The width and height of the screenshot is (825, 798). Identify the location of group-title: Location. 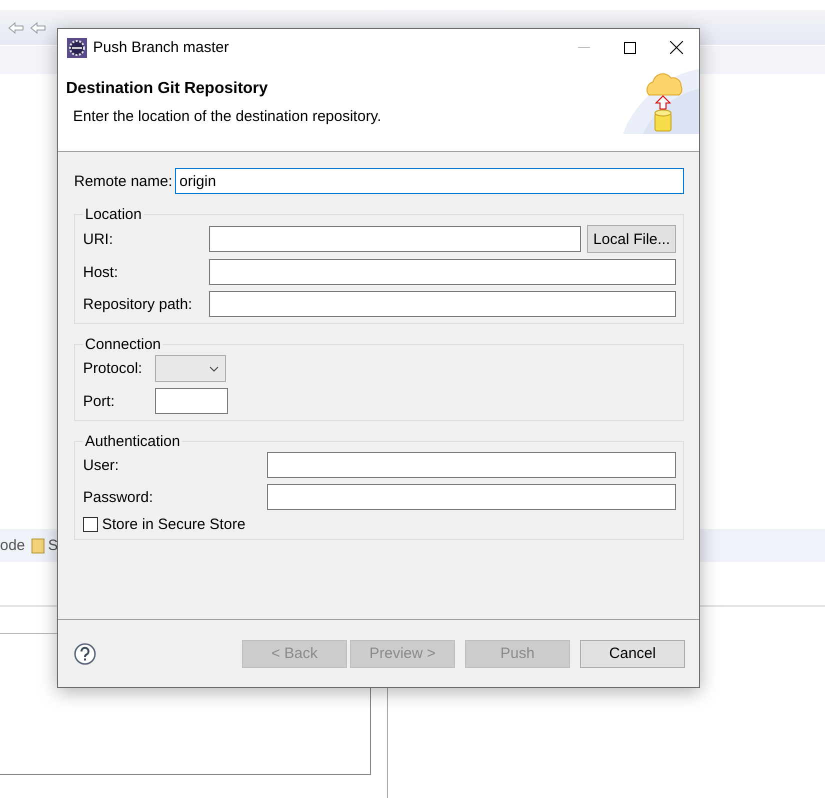
(113, 214).